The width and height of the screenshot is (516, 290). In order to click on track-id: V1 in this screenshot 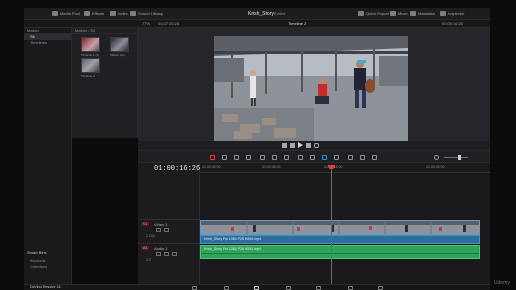, I will do `click(145, 224)`.